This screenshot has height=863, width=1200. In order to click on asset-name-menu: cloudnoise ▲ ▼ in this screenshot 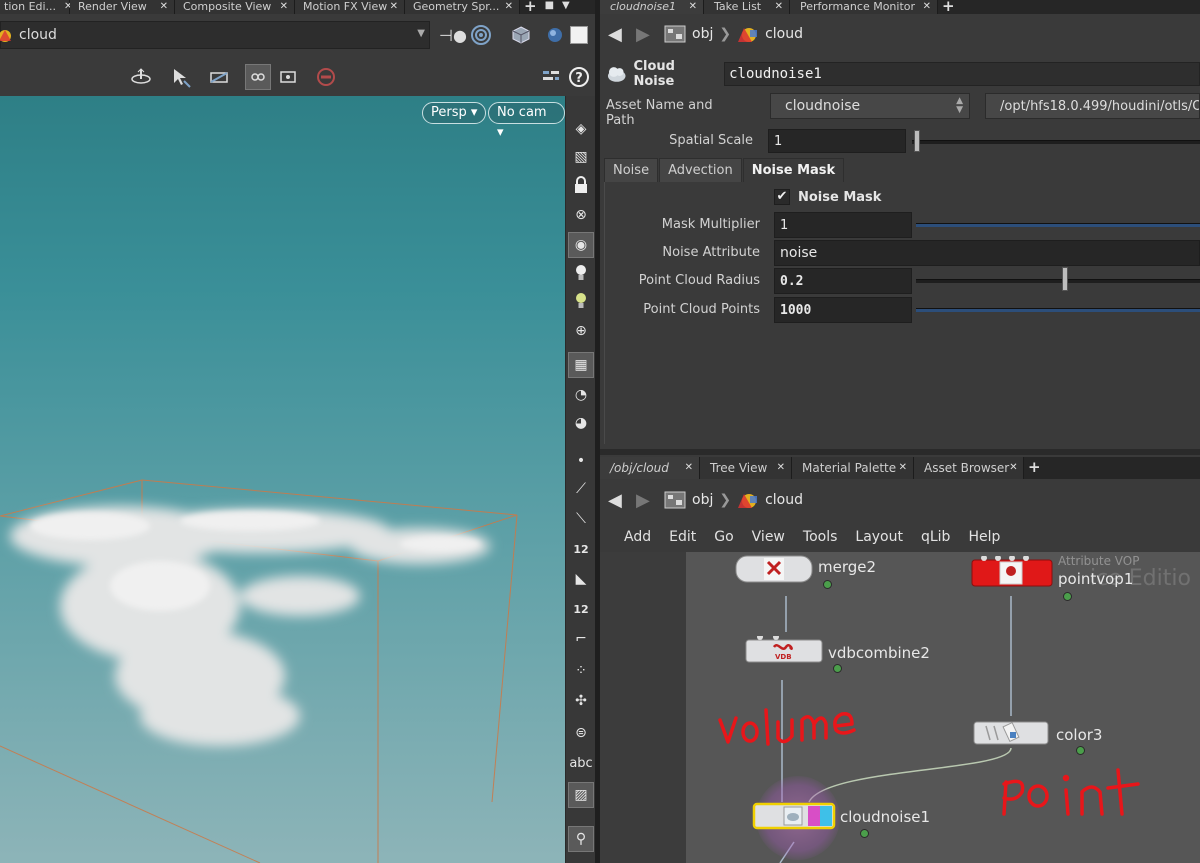, I will do `click(870, 106)`.